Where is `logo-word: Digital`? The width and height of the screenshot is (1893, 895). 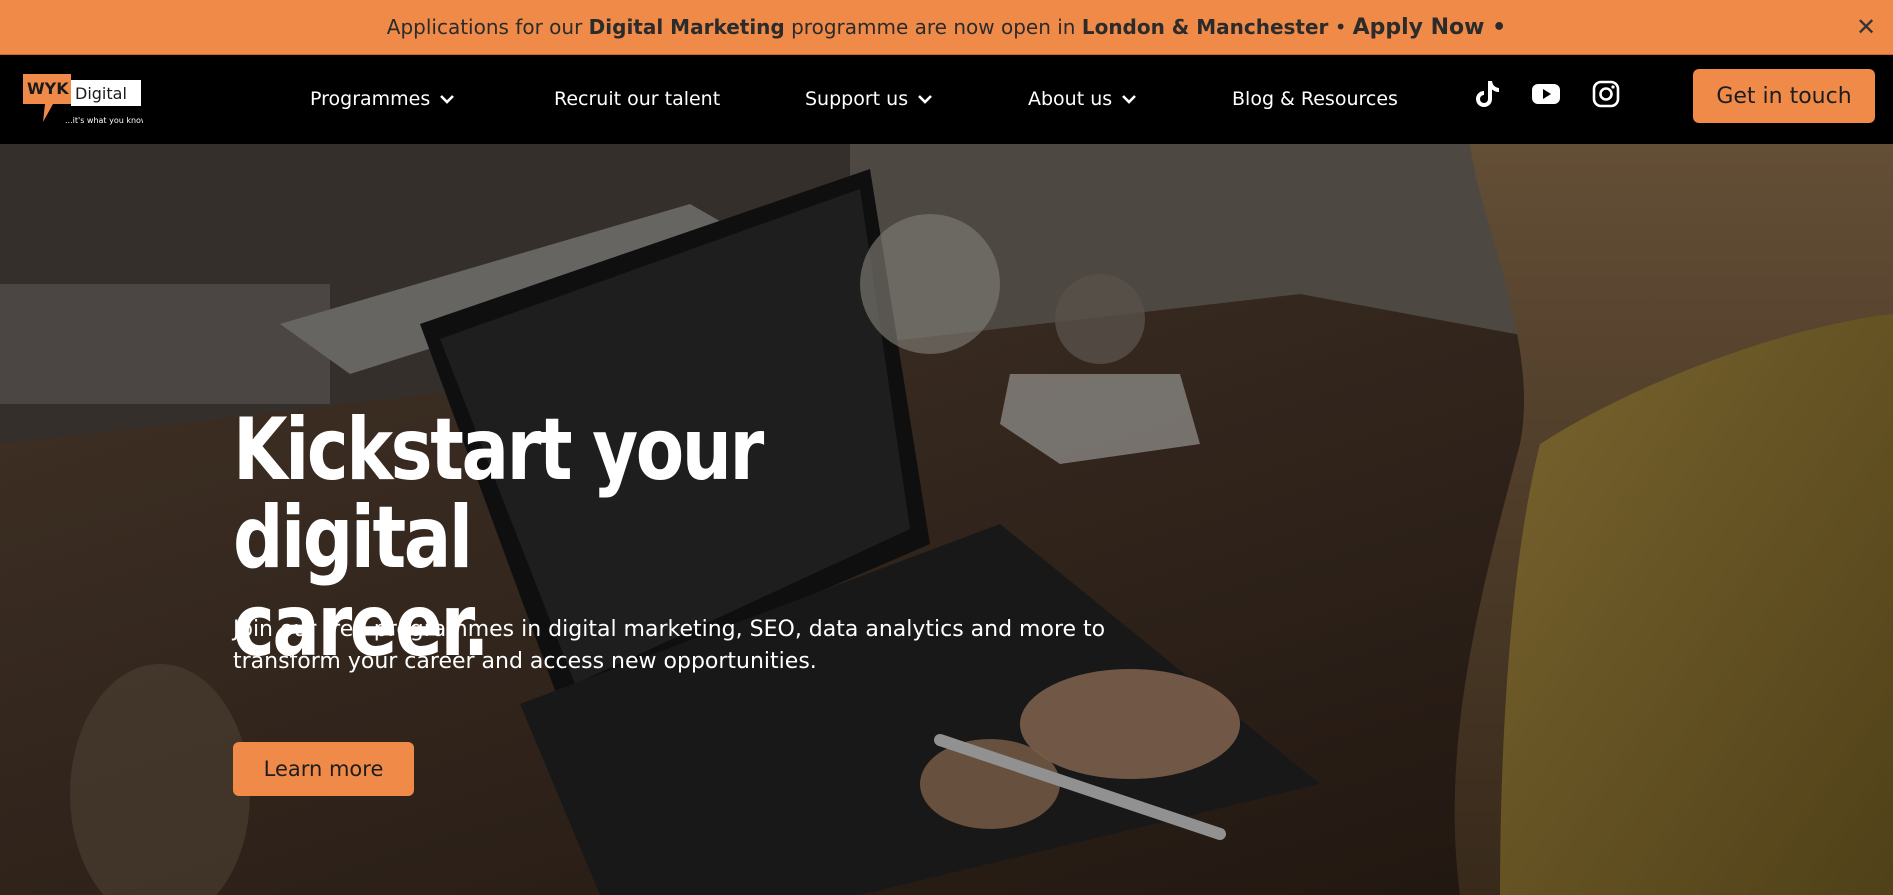
logo-word: Digital is located at coordinates (101, 93).